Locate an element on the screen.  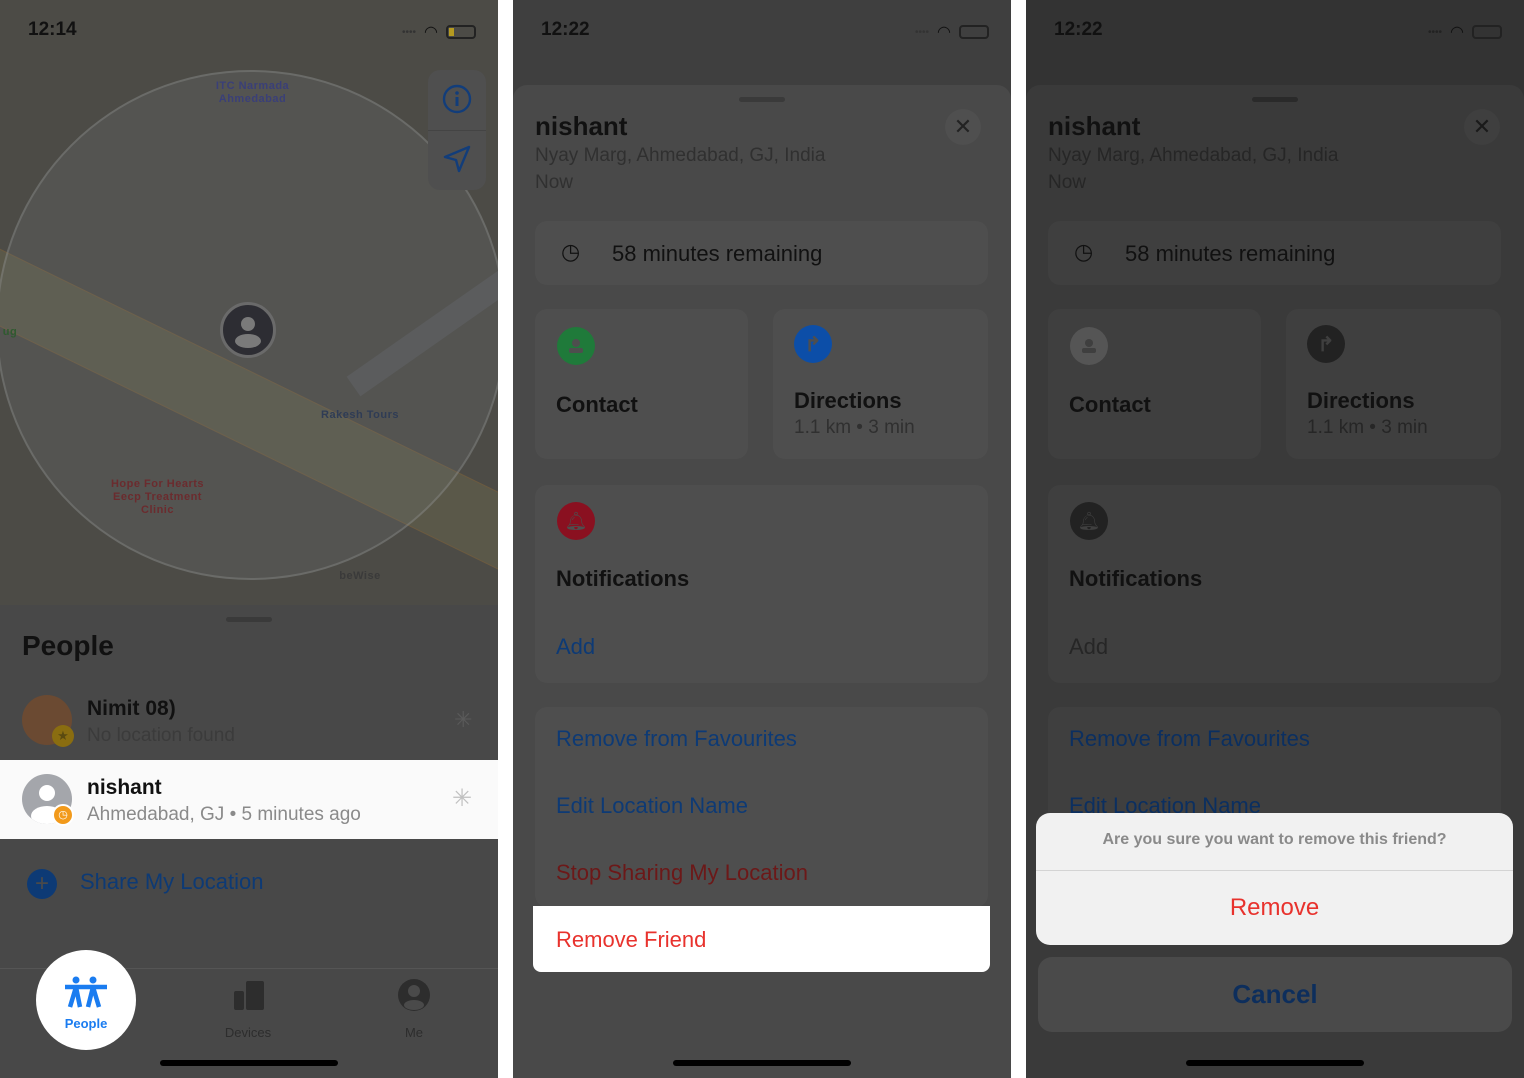
me-icon is located at coordinates (414, 995).